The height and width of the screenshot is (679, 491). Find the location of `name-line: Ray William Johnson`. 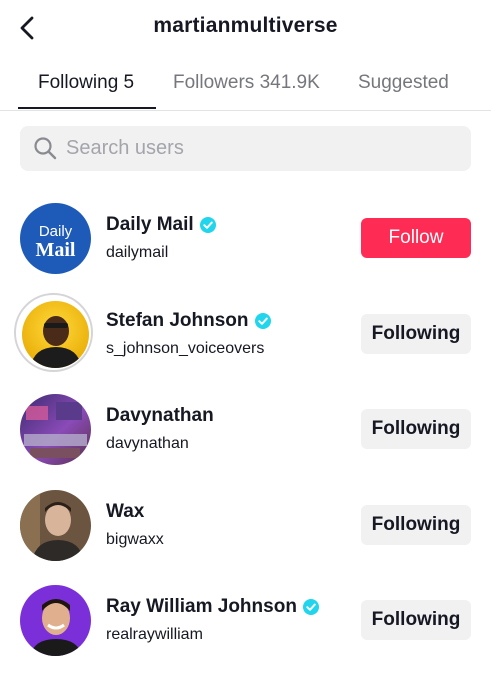

name-line: Ray William Johnson is located at coordinates (212, 607).